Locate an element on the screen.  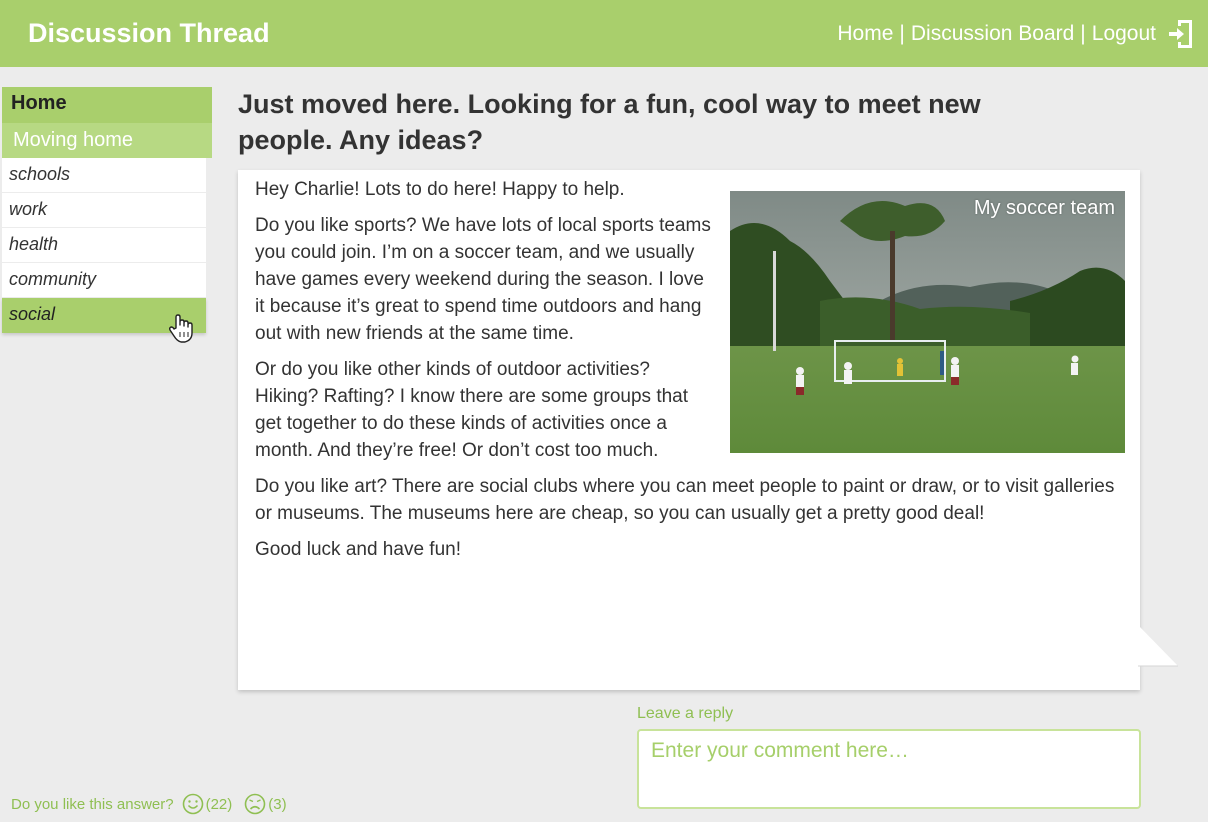
like-button: (22) is located at coordinates (207, 804).